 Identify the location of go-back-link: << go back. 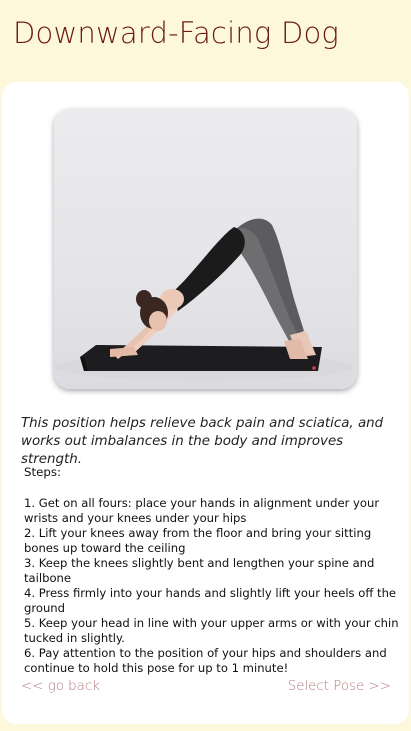
(60, 686).